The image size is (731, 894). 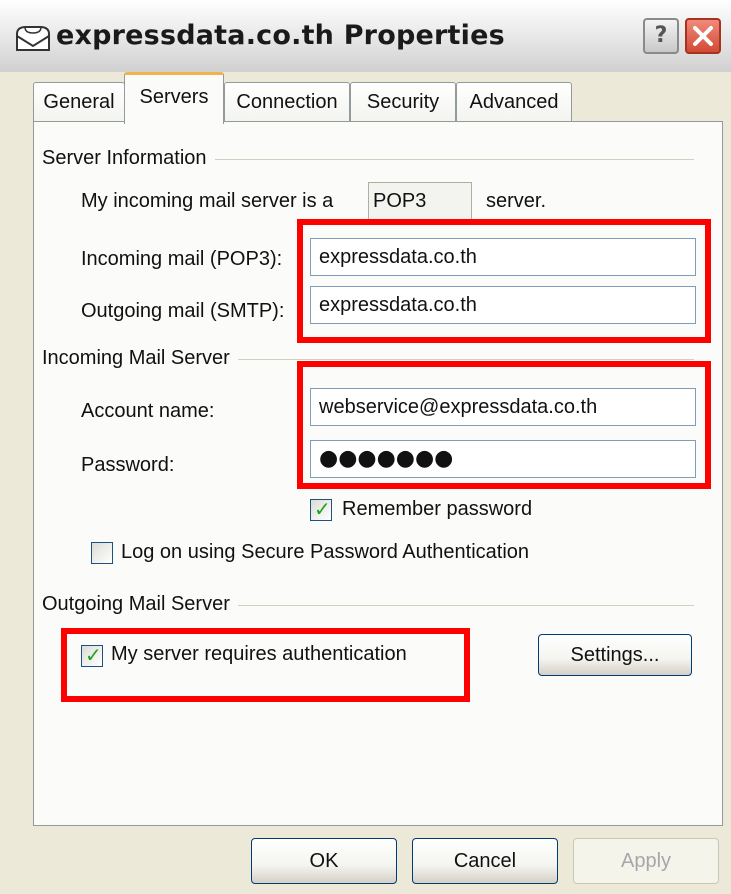 What do you see at coordinates (140, 358) in the screenshot?
I see `incoming-mail-server-group-title: Incoming Mail Server` at bounding box center [140, 358].